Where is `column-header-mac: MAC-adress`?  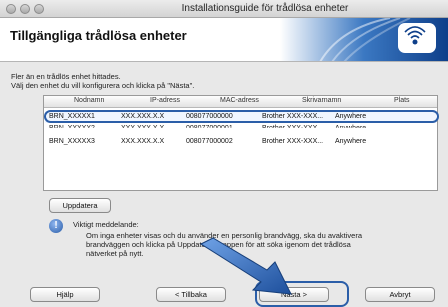 column-header-mac: MAC-adress is located at coordinates (239, 100).